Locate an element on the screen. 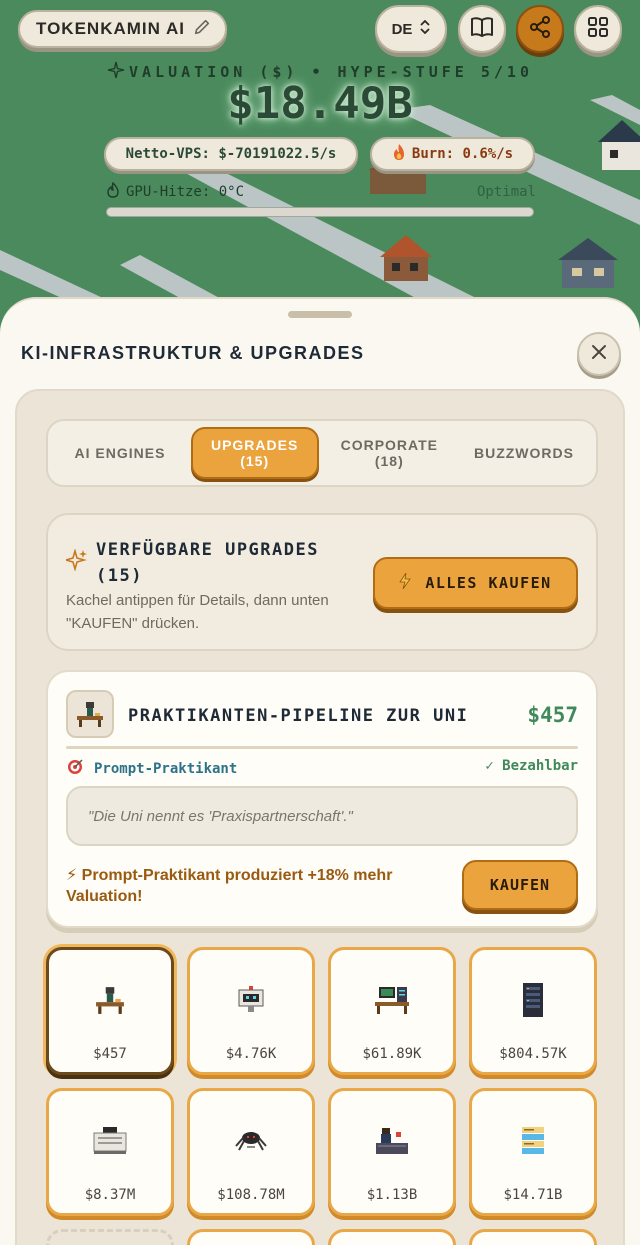 The height and width of the screenshot is (1245, 640). tile-price: $8.37M is located at coordinates (110, 1195).